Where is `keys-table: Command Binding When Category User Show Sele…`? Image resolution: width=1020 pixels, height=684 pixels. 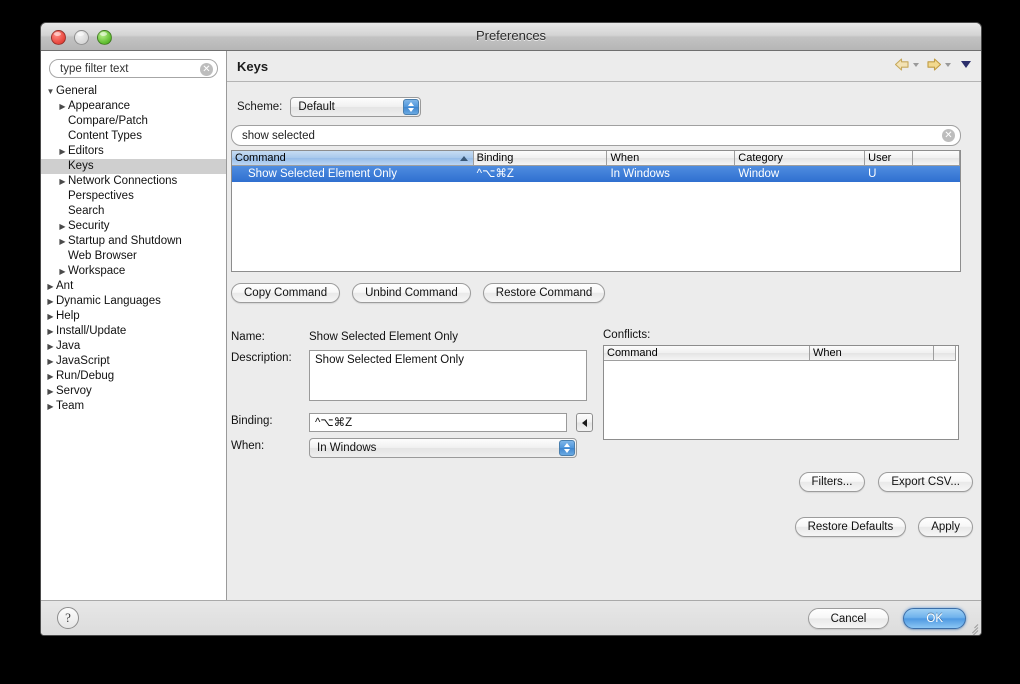
keys-table: Command Binding When Category User Show Sele… is located at coordinates (596, 211).